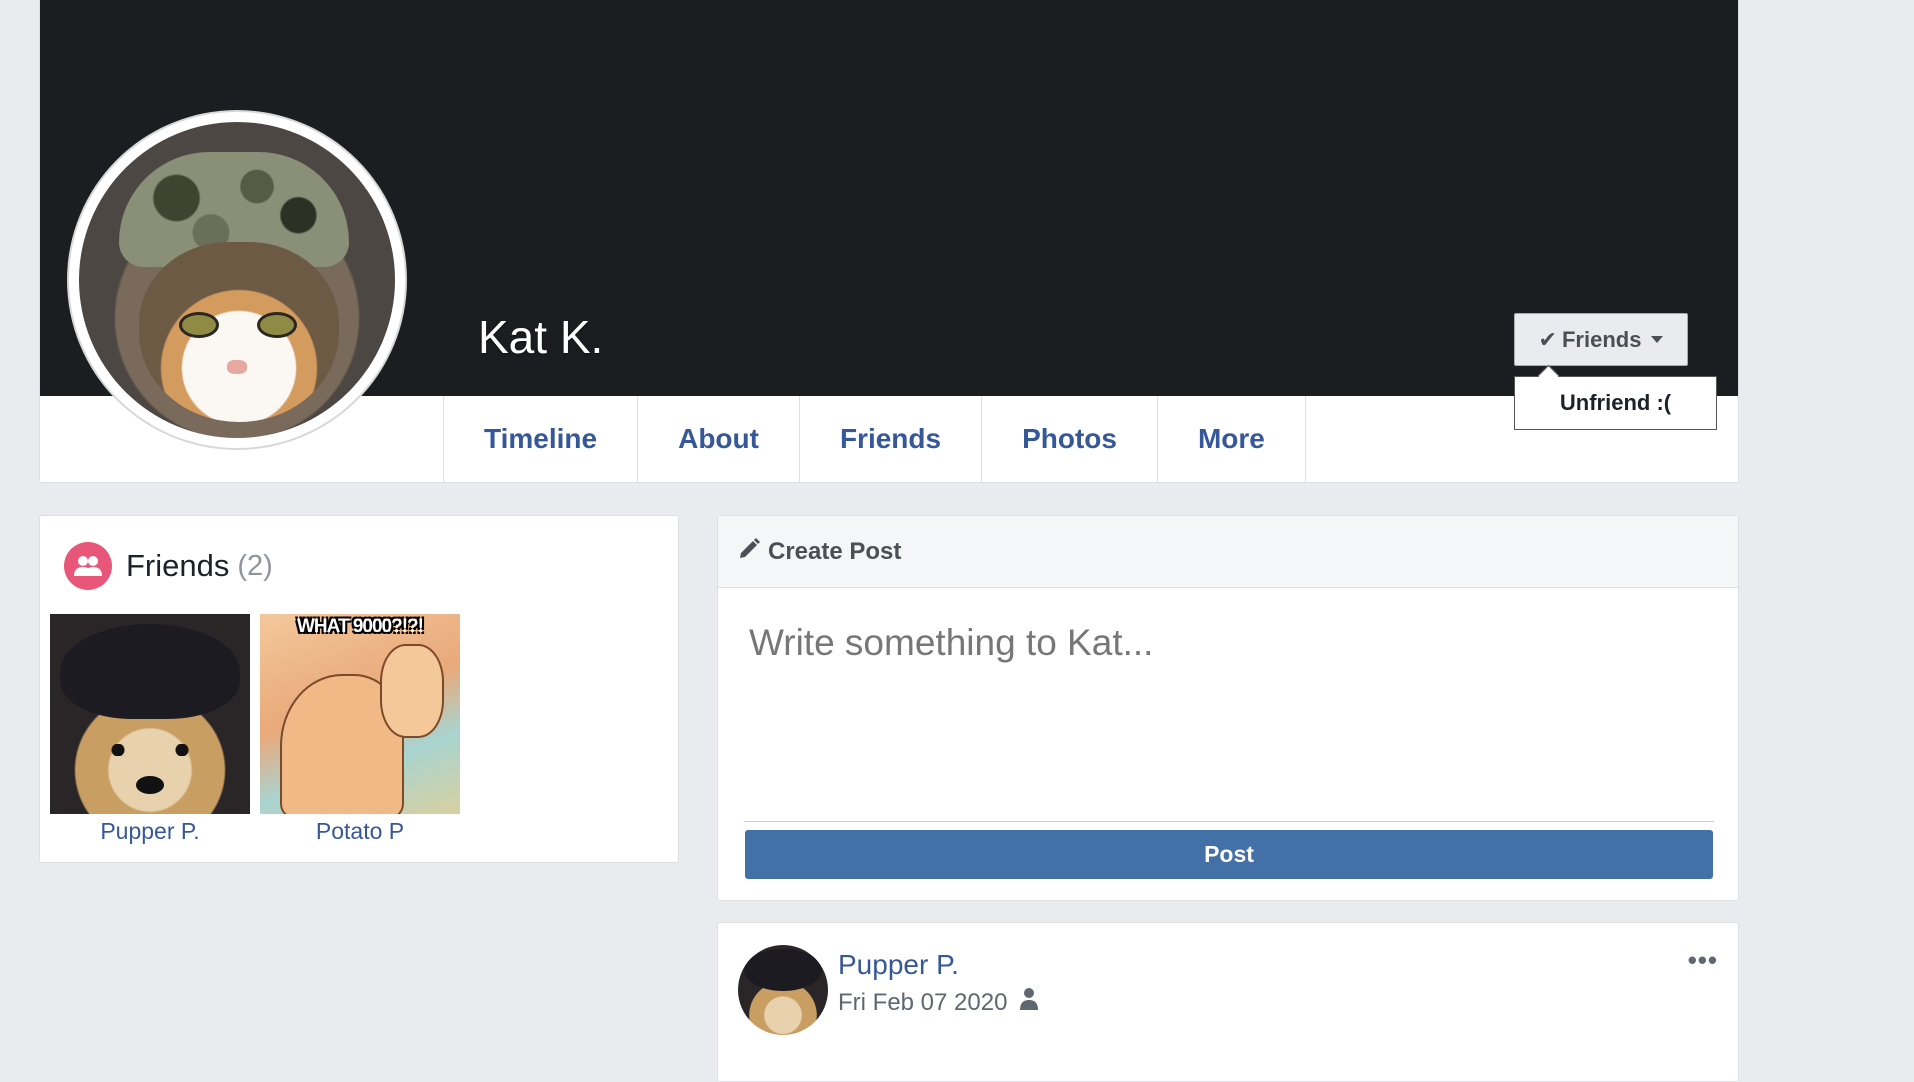  I want to click on person-icon, so click(1029, 1002).